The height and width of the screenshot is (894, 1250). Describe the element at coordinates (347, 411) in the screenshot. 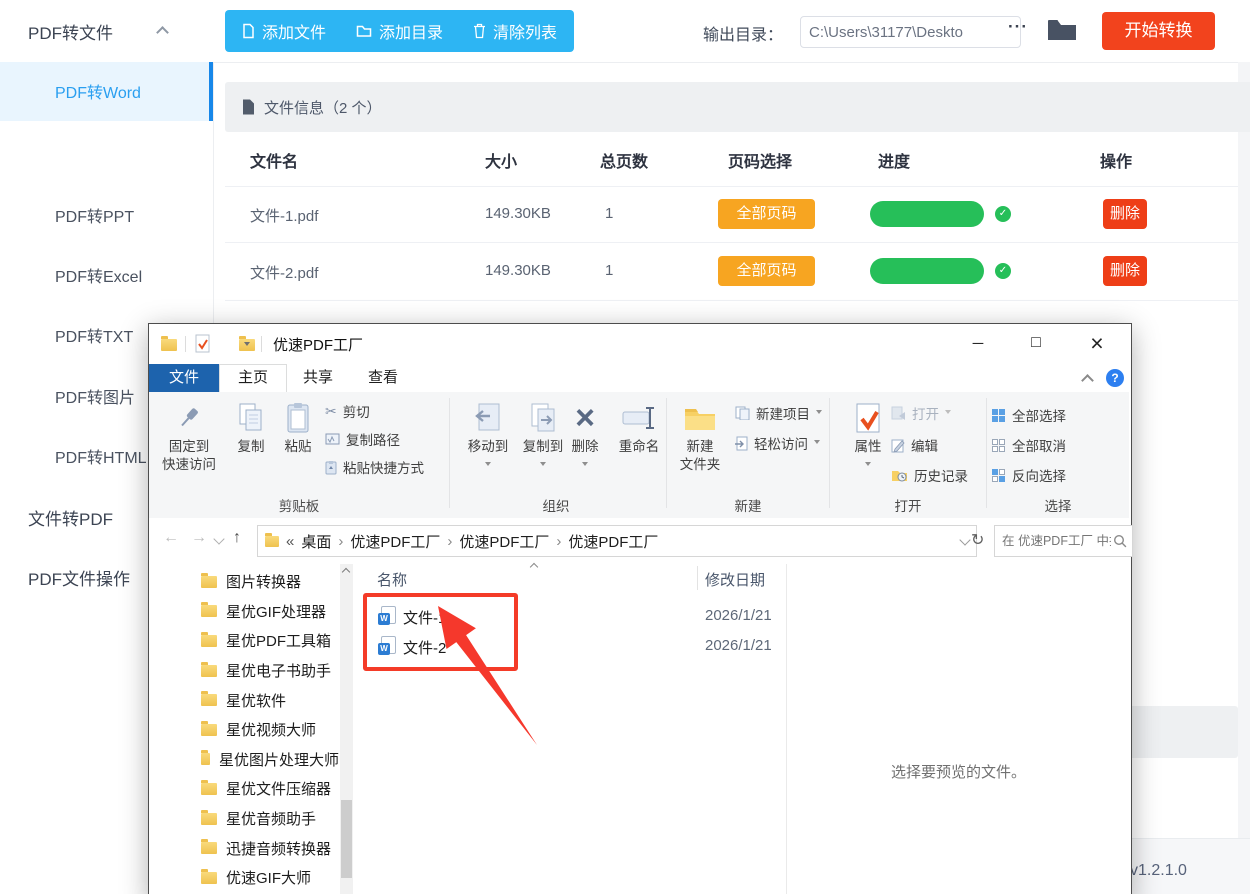

I see `cut-button: ✂ 剪切` at that location.